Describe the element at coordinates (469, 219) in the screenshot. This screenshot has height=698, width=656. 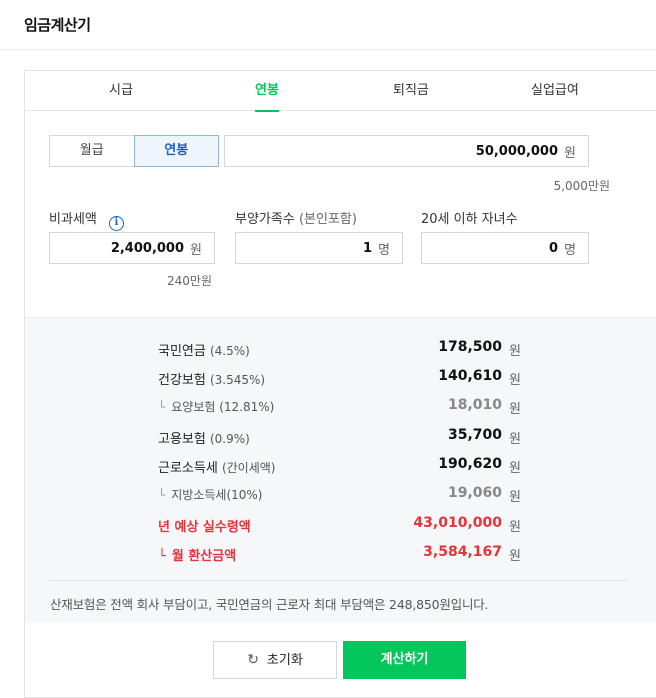
I see `children-label: 20세 이하 자녀수` at that location.